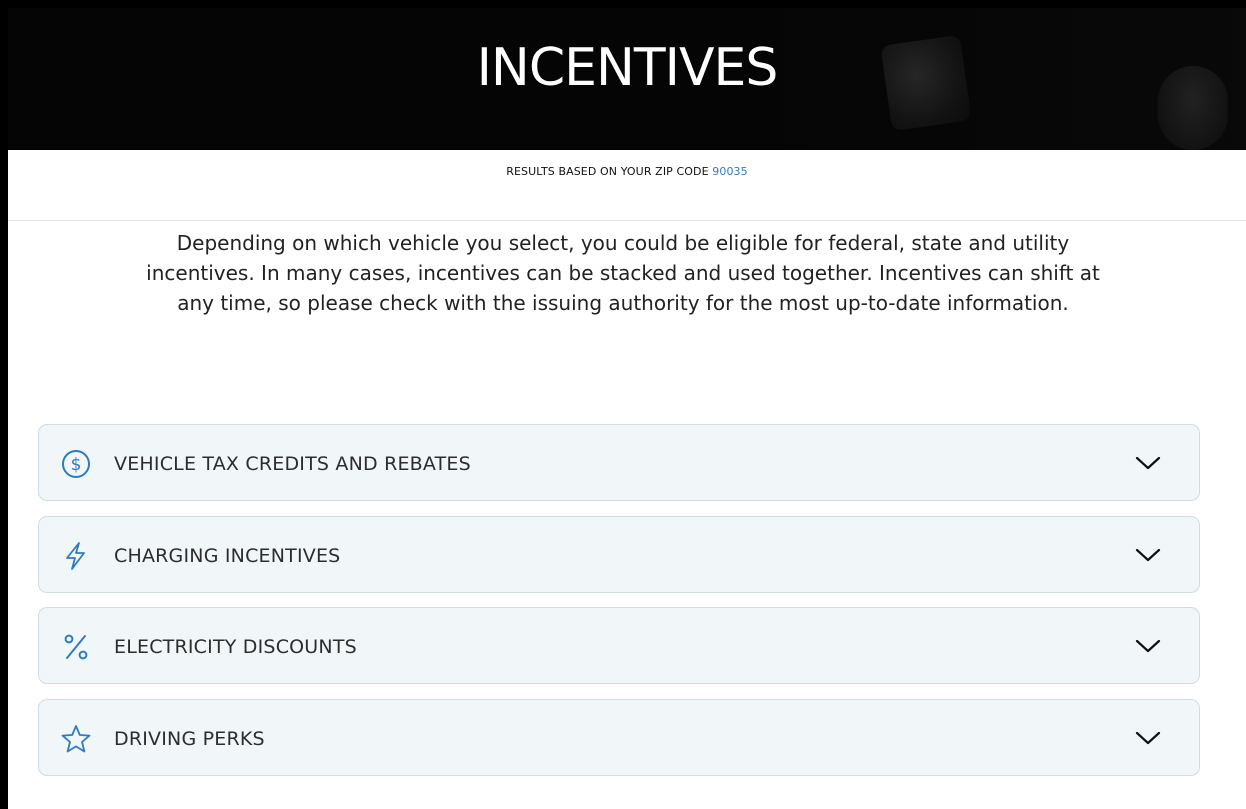  What do you see at coordinates (189, 739) in the screenshot?
I see `accordion-label: DRIVING PERKS` at bounding box center [189, 739].